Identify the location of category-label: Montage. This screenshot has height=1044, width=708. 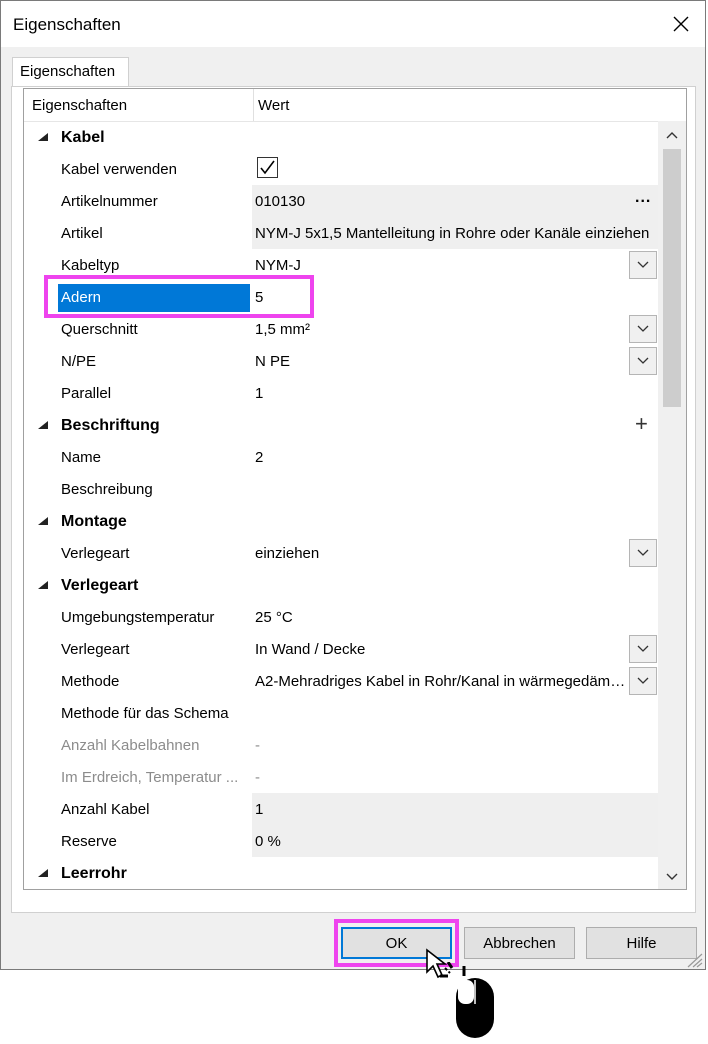
(94, 521).